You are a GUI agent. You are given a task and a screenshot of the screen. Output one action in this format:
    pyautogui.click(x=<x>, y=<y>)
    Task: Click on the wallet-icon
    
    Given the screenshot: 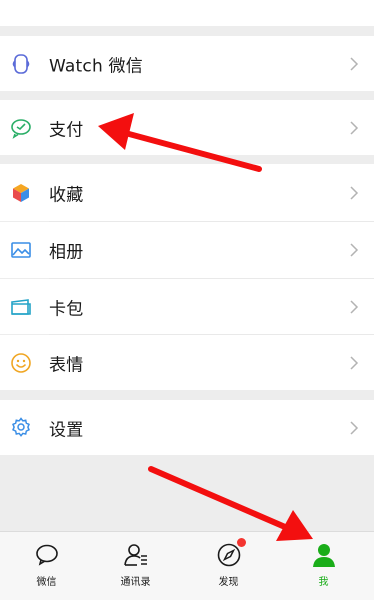 What is the action you would take?
    pyautogui.click(x=21, y=128)
    